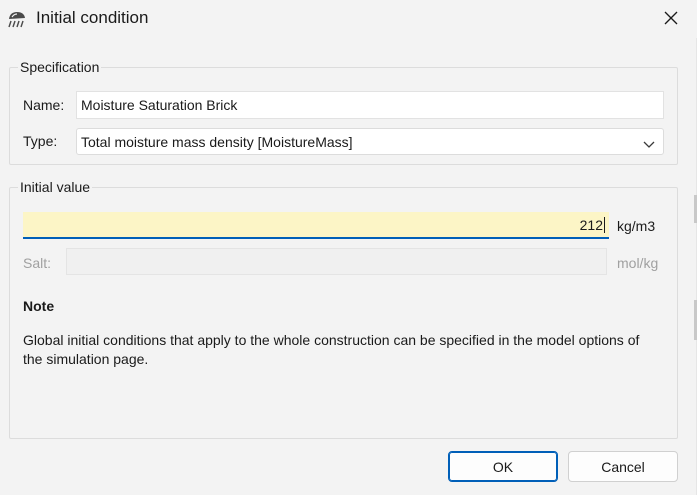  I want to click on name-field: Moisture Saturation Brick, so click(370, 105).